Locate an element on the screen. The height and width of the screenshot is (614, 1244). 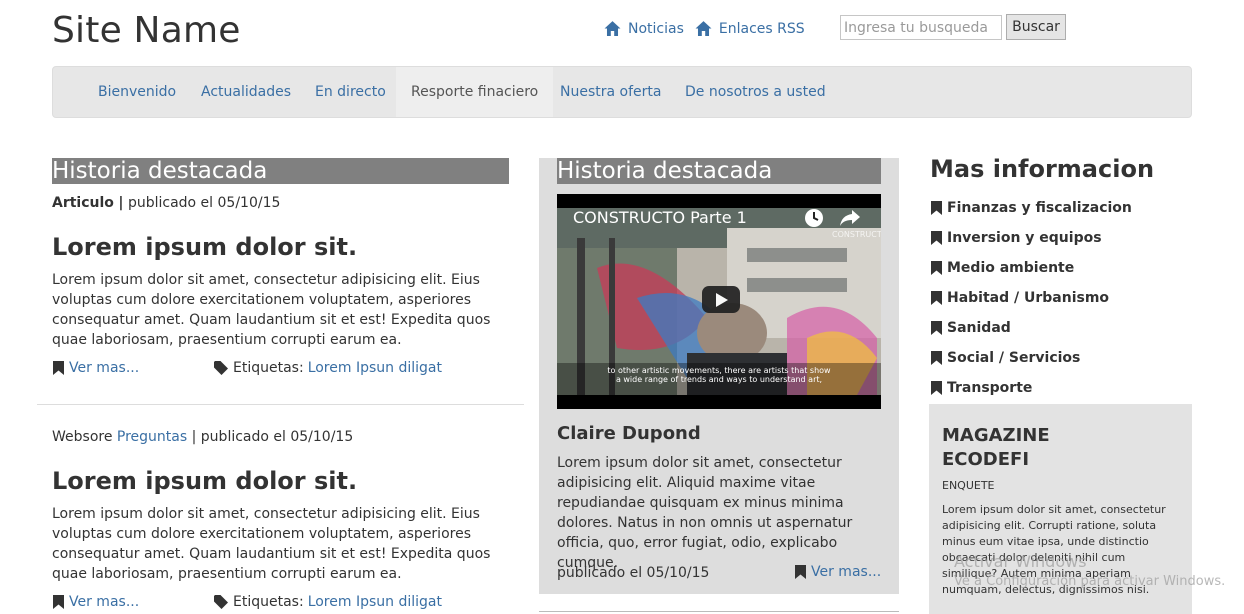
nav-item-nuestra-oferta: Nuestra oferta is located at coordinates (610, 92).